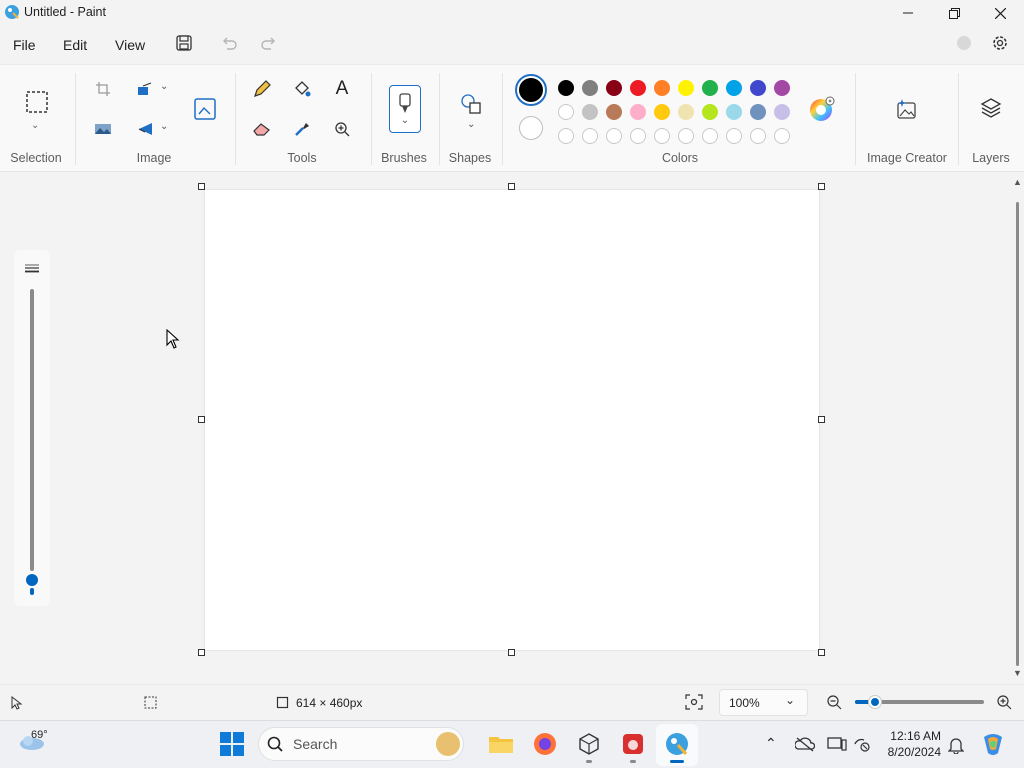  What do you see at coordinates (103, 89) in the screenshot?
I see `crop-button` at bounding box center [103, 89].